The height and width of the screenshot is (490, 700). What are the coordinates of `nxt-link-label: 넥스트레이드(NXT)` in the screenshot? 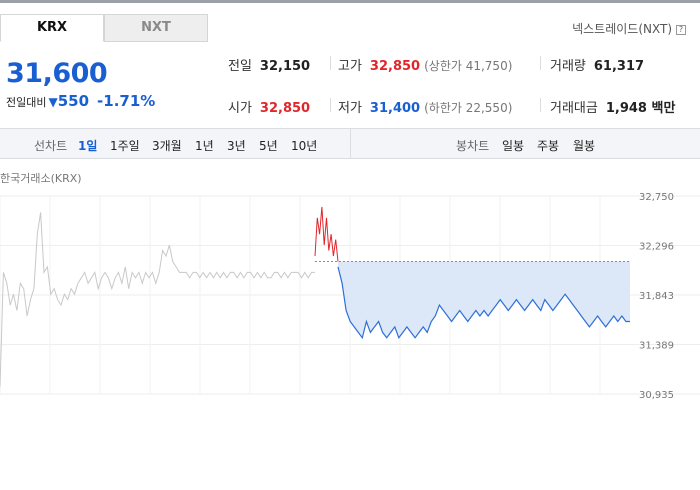 It's located at (622, 29).